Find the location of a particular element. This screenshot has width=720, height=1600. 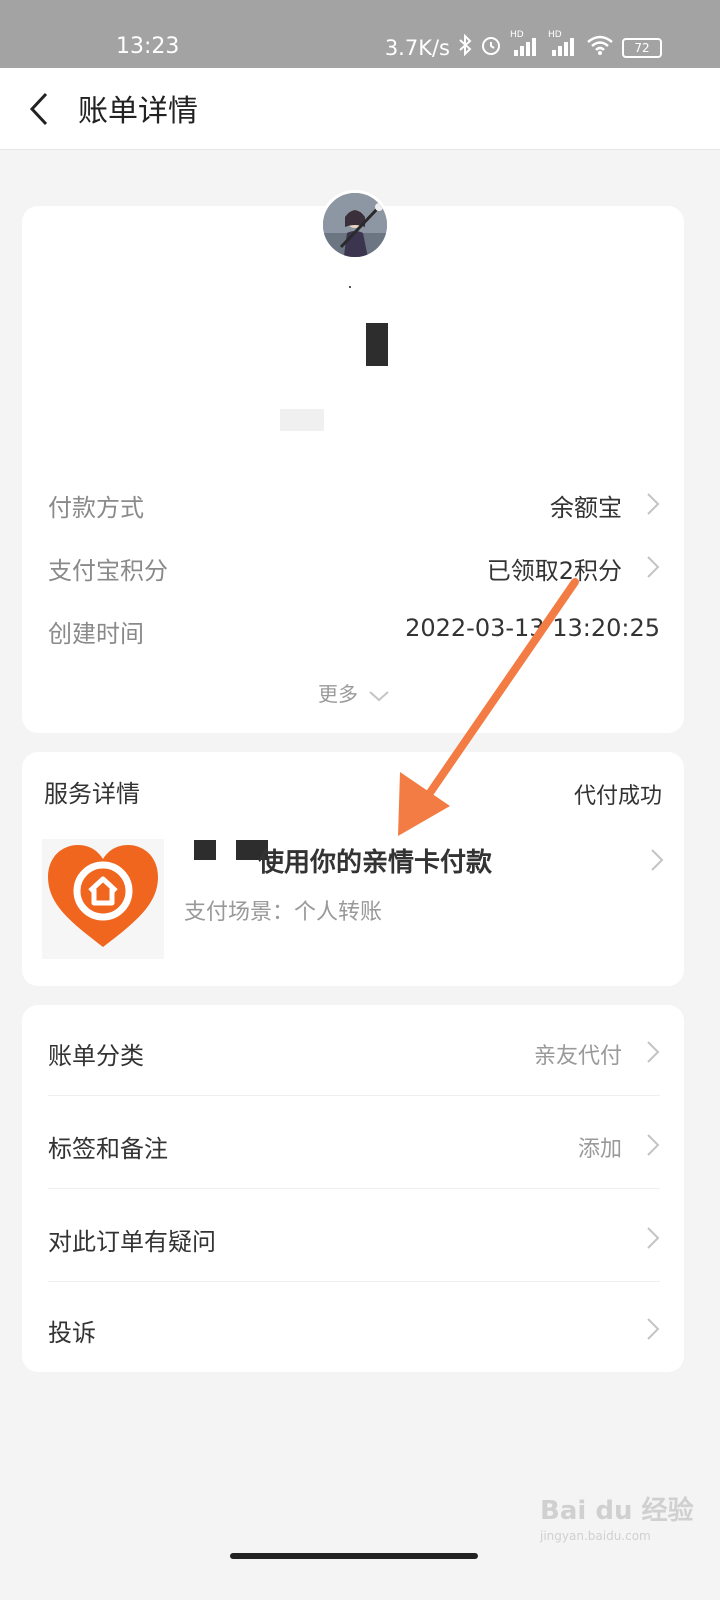

row-label: 支付宝积分 is located at coordinates (108, 571).